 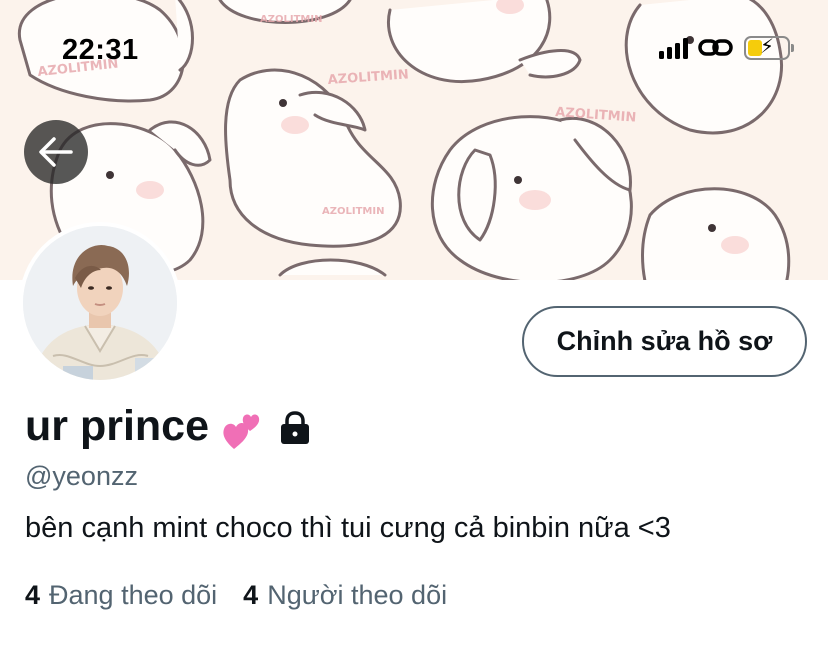 I want to click on back-button, so click(x=56, y=152).